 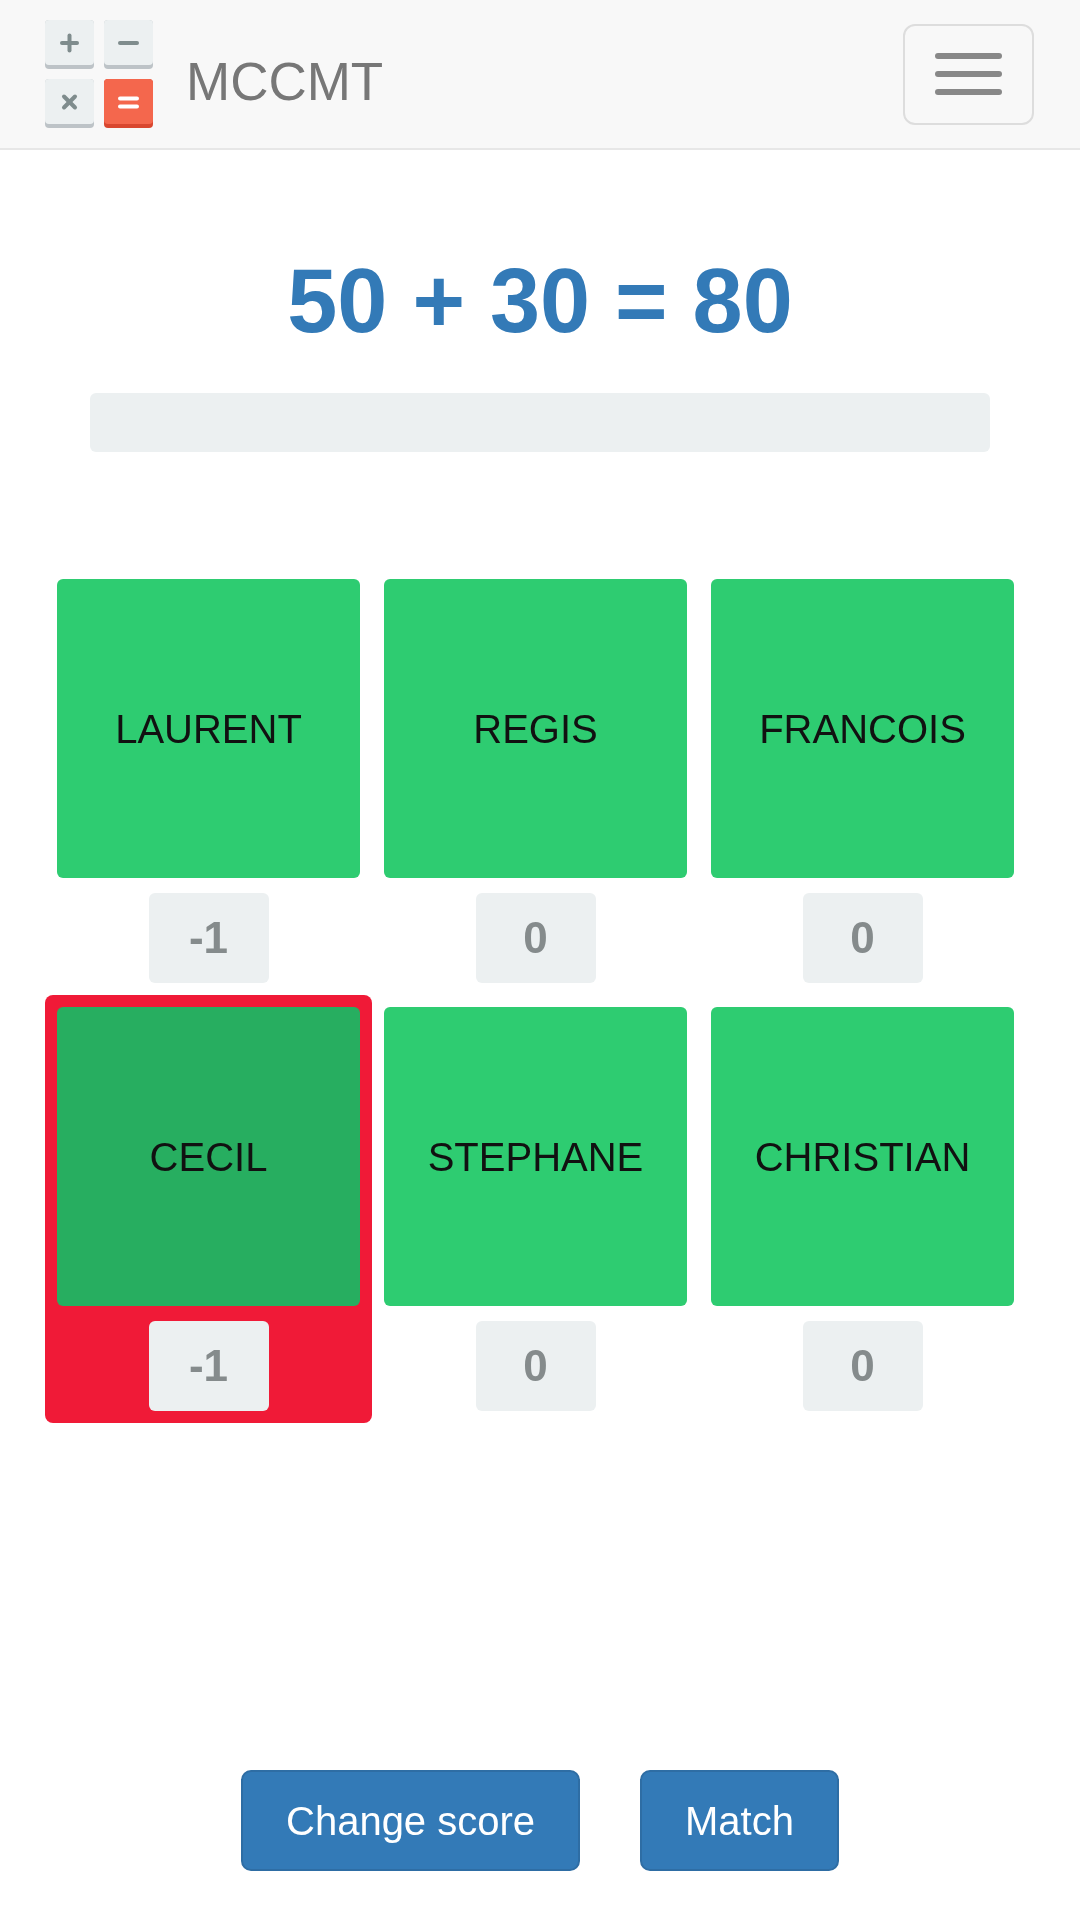 I want to click on menu-button, so click(x=968, y=74).